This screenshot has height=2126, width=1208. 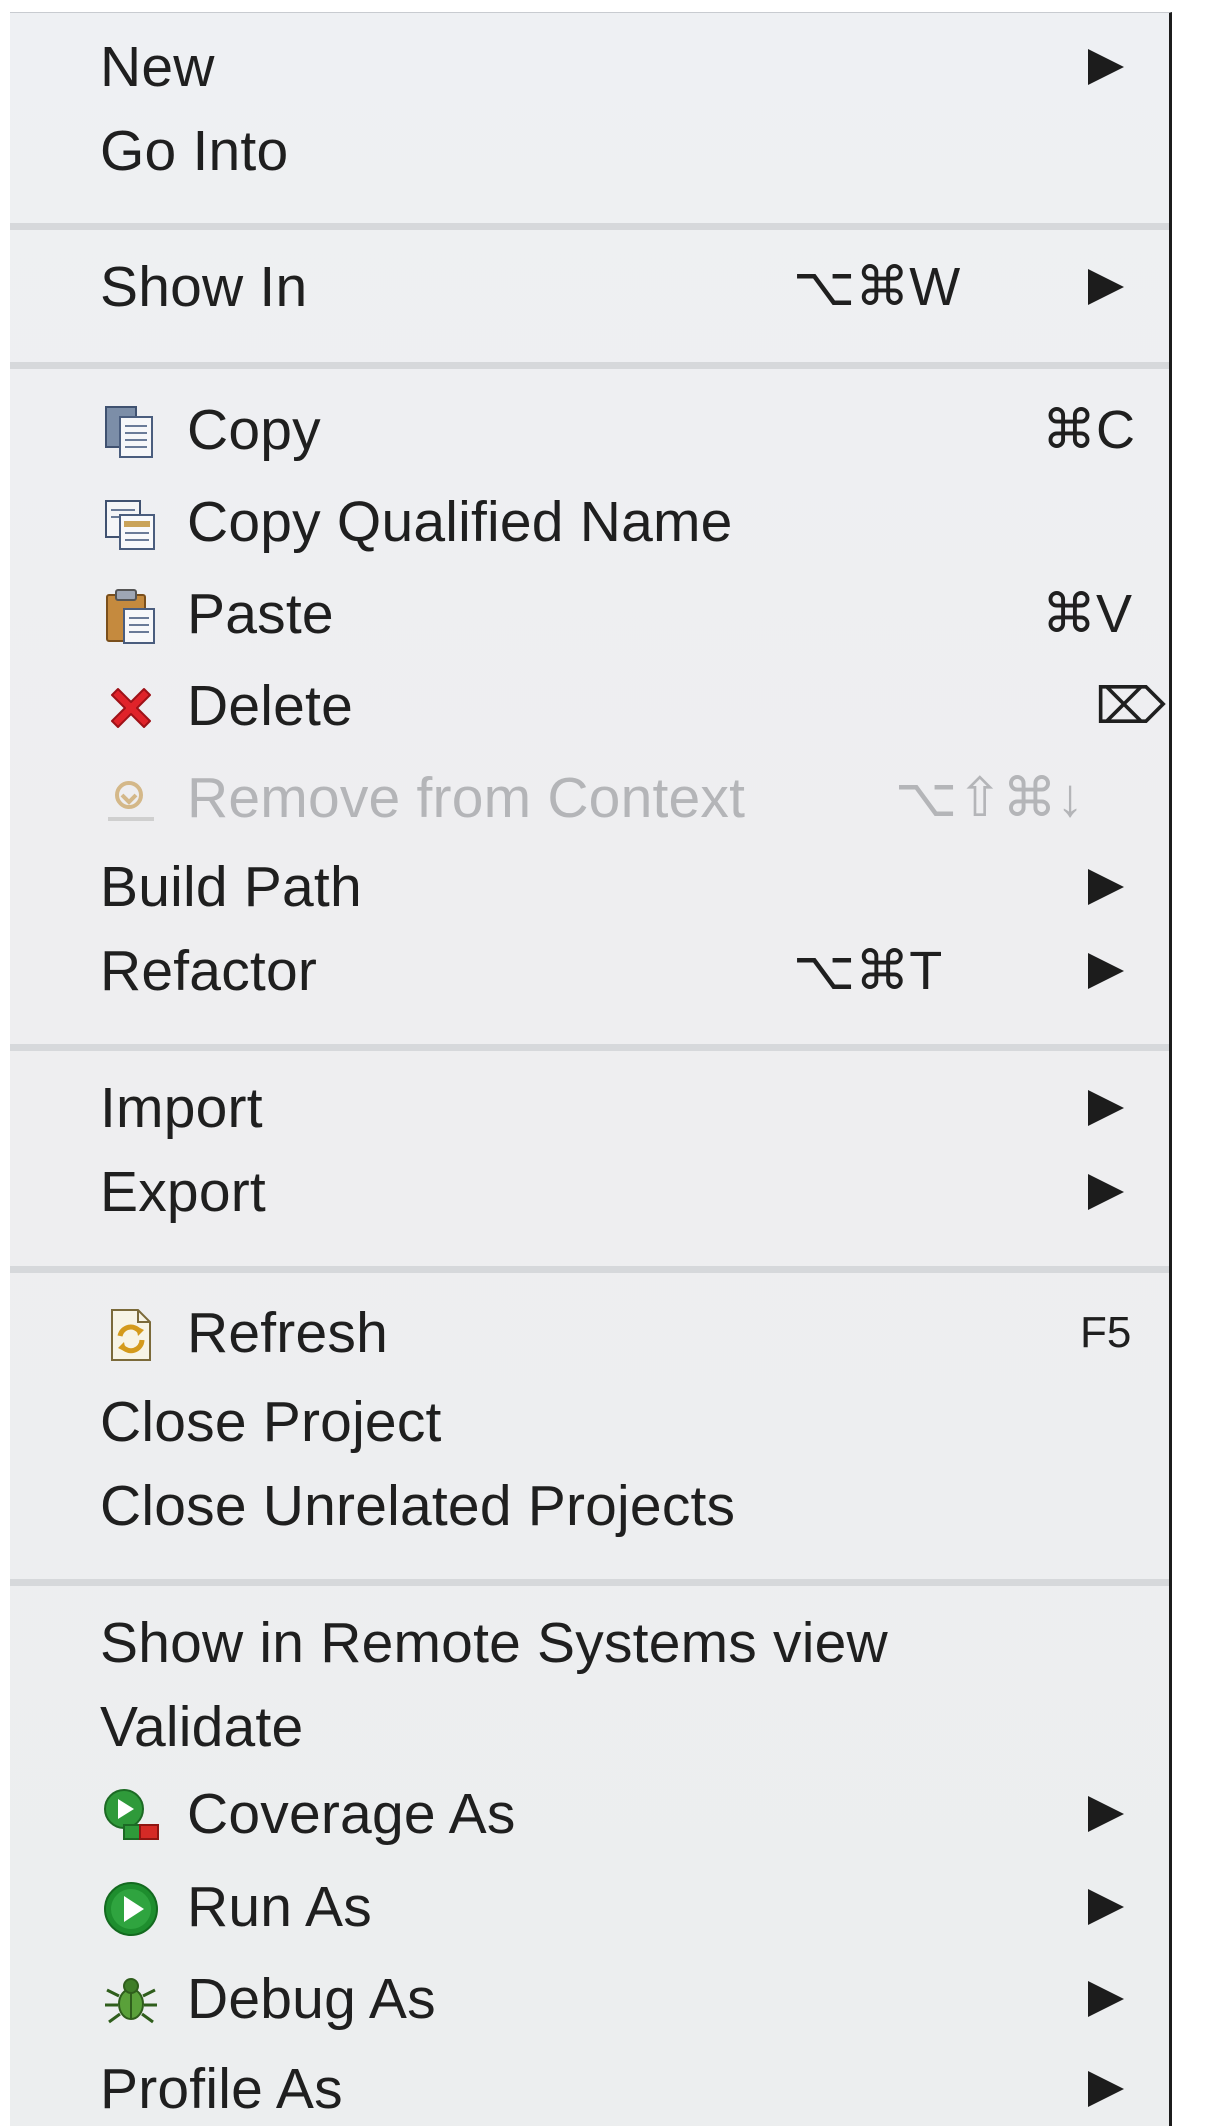 What do you see at coordinates (589, 430) in the screenshot?
I see `menu-item-copy: Copy ⌘C` at bounding box center [589, 430].